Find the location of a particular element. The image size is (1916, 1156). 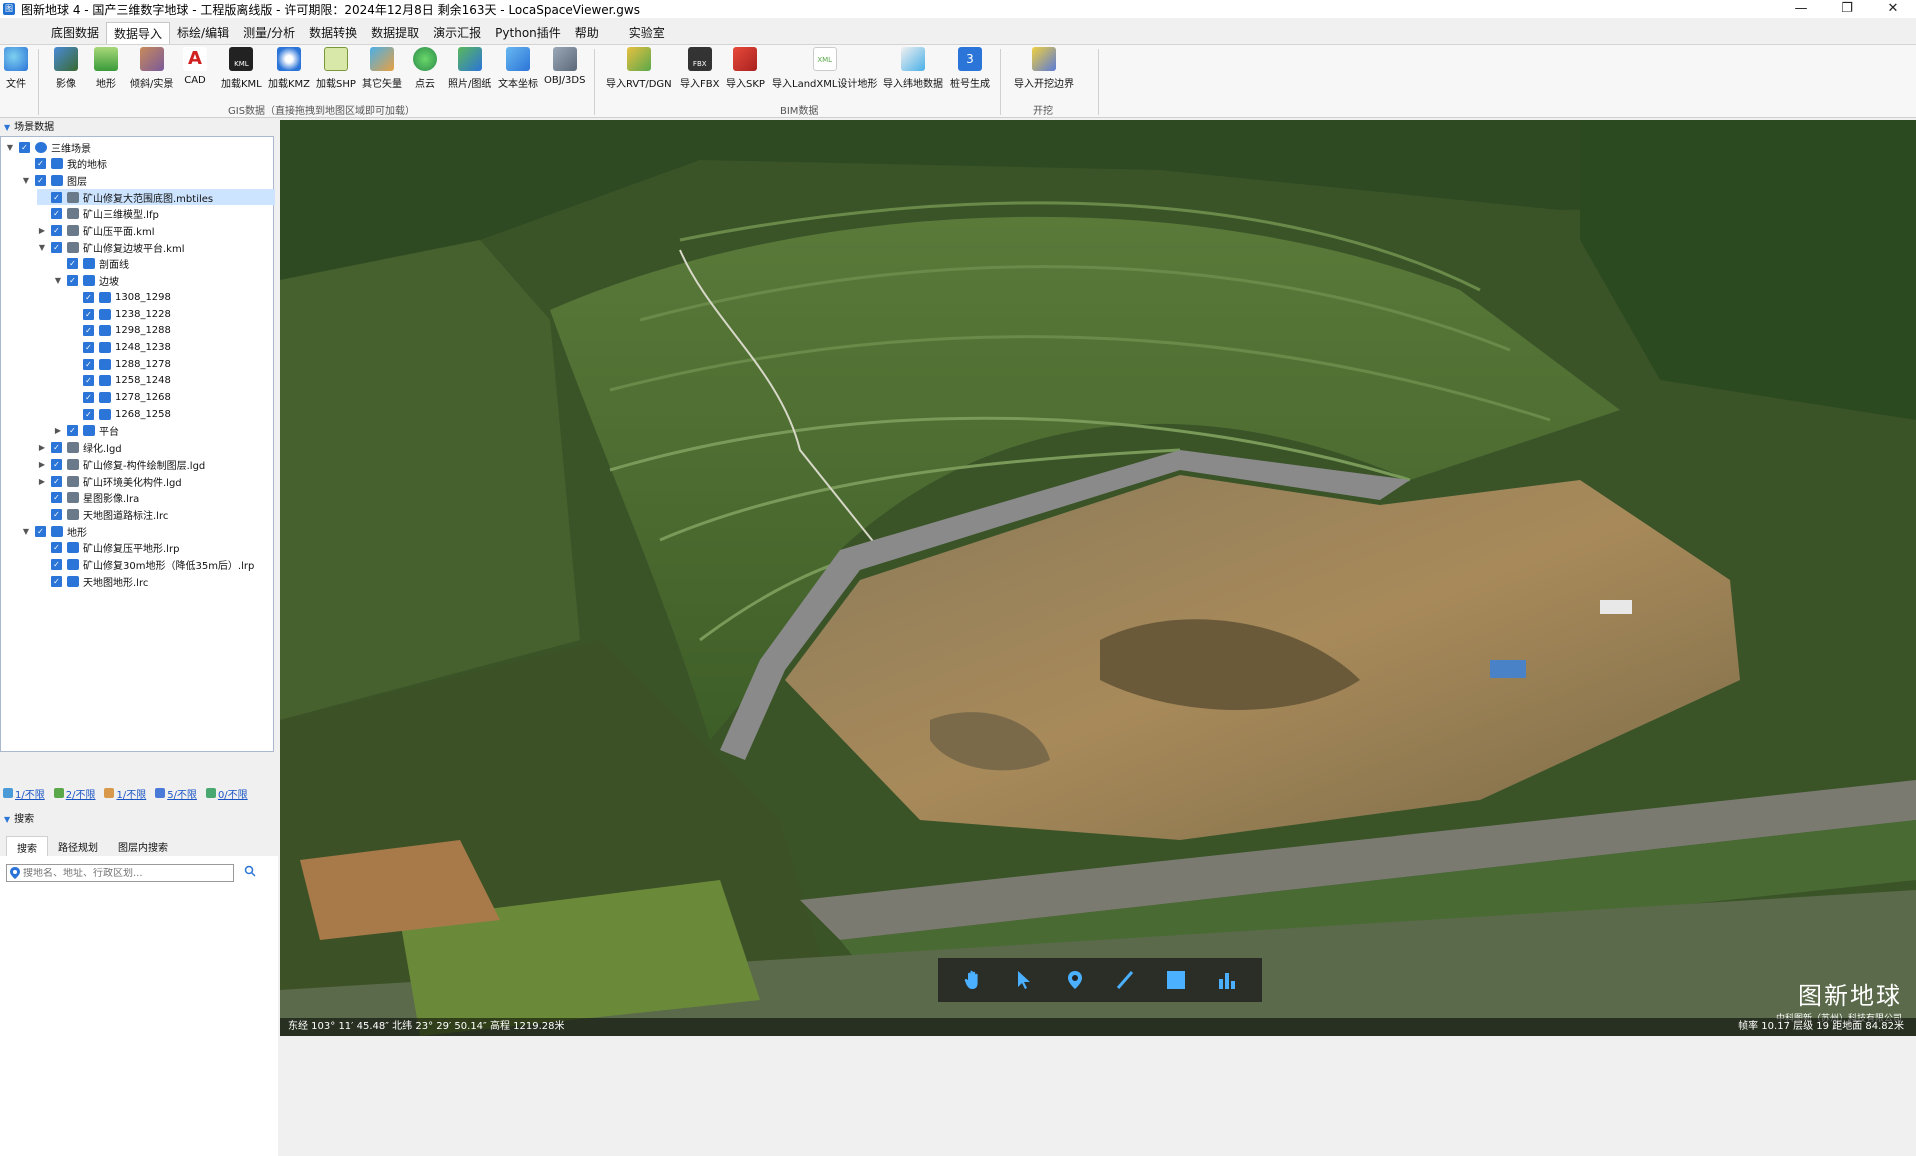

minimize-button: — is located at coordinates (1801, 9).